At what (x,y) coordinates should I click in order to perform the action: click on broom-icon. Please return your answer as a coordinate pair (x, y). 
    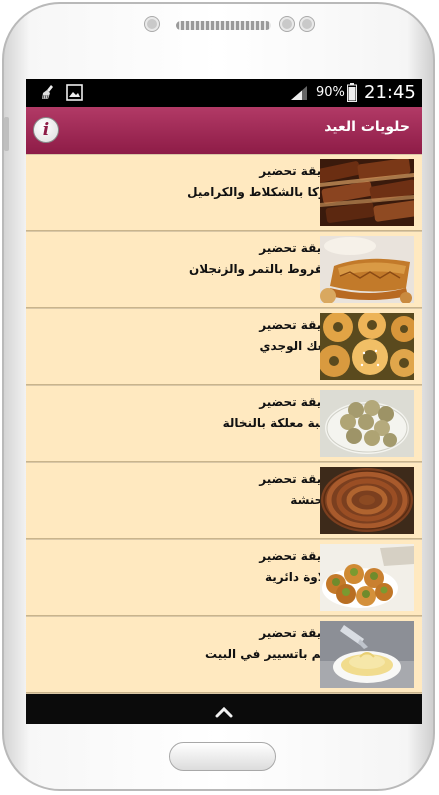
    Looking at the image, I should click on (49, 95).